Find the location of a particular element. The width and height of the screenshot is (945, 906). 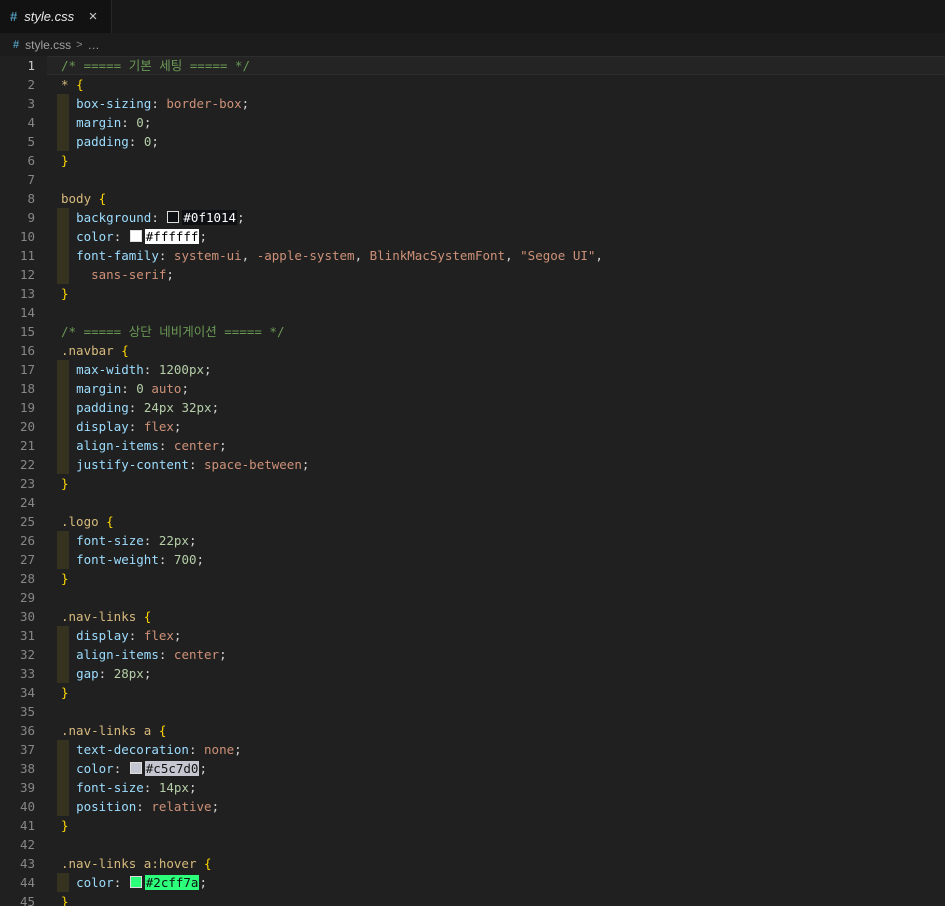

code-line: 3 box-sizing: border-box; is located at coordinates (472, 103).